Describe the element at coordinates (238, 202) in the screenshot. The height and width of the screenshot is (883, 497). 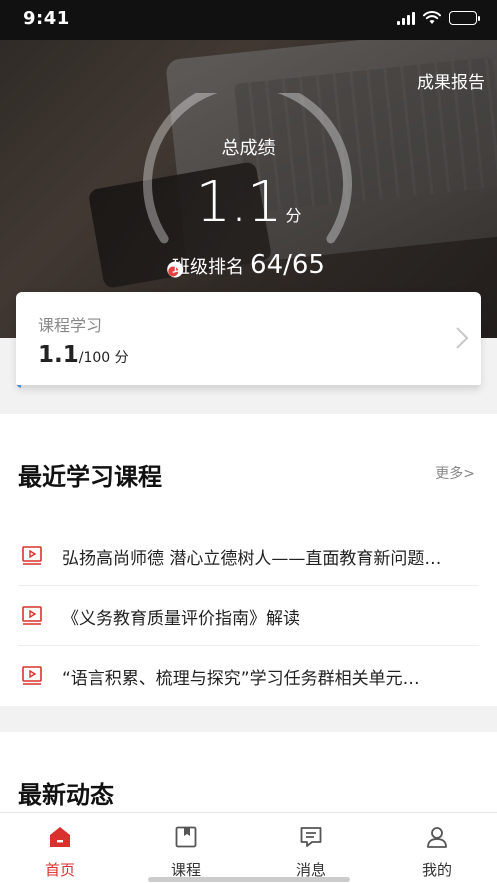
I see `total-score-value: 1.1` at that location.